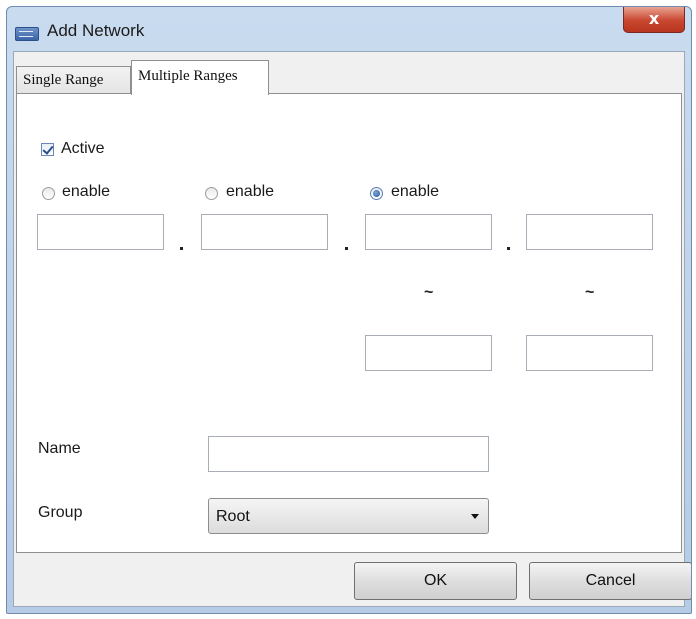 The width and height of the screenshot is (696, 619). Describe the element at coordinates (211, 193) in the screenshot. I see `octet-2-enable-radio` at that location.